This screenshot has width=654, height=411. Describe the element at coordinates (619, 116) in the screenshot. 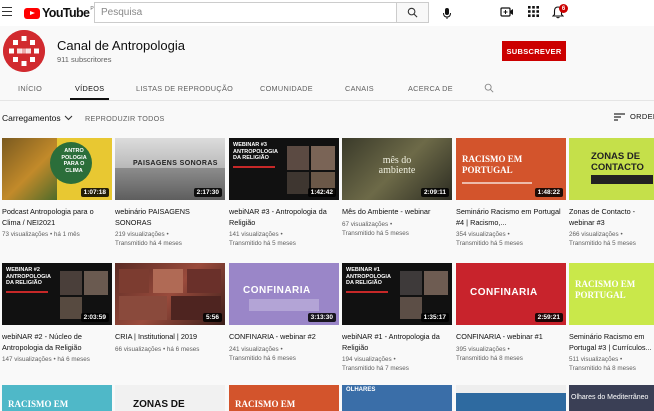

I see `sort-icon` at that location.